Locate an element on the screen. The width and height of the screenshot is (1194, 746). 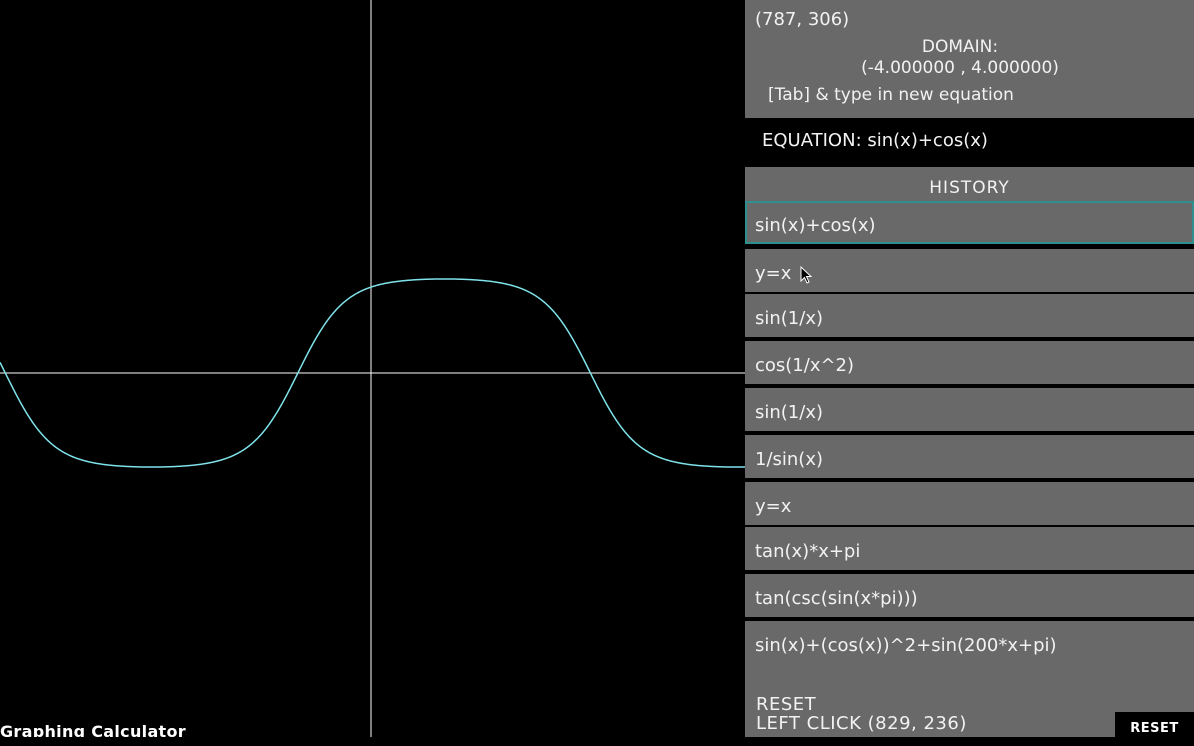
domain-value: (-4.000000 , 4.000000) is located at coordinates (960, 68).